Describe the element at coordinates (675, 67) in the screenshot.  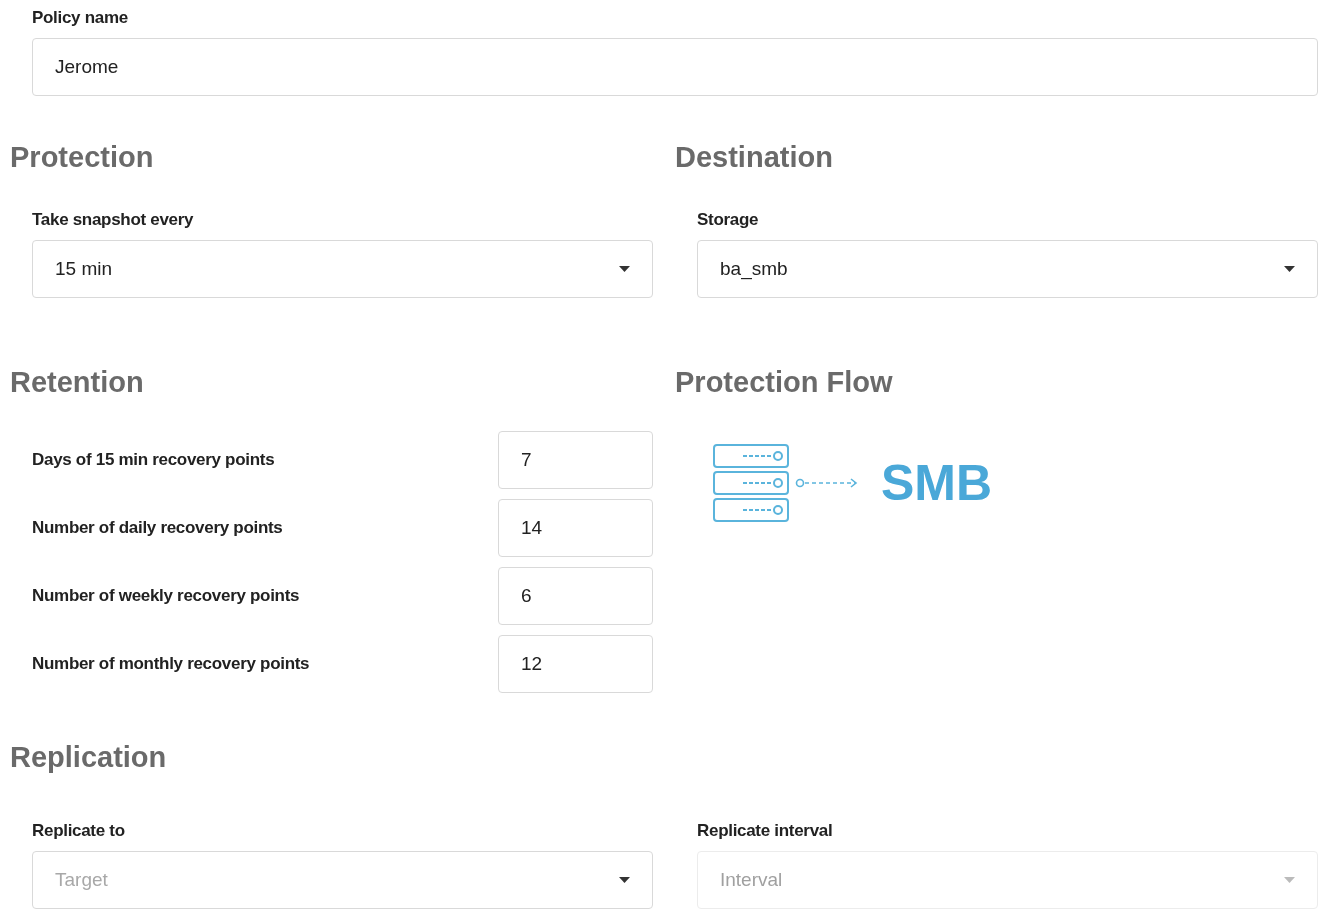
I see `policy-name-field: Jerome` at that location.